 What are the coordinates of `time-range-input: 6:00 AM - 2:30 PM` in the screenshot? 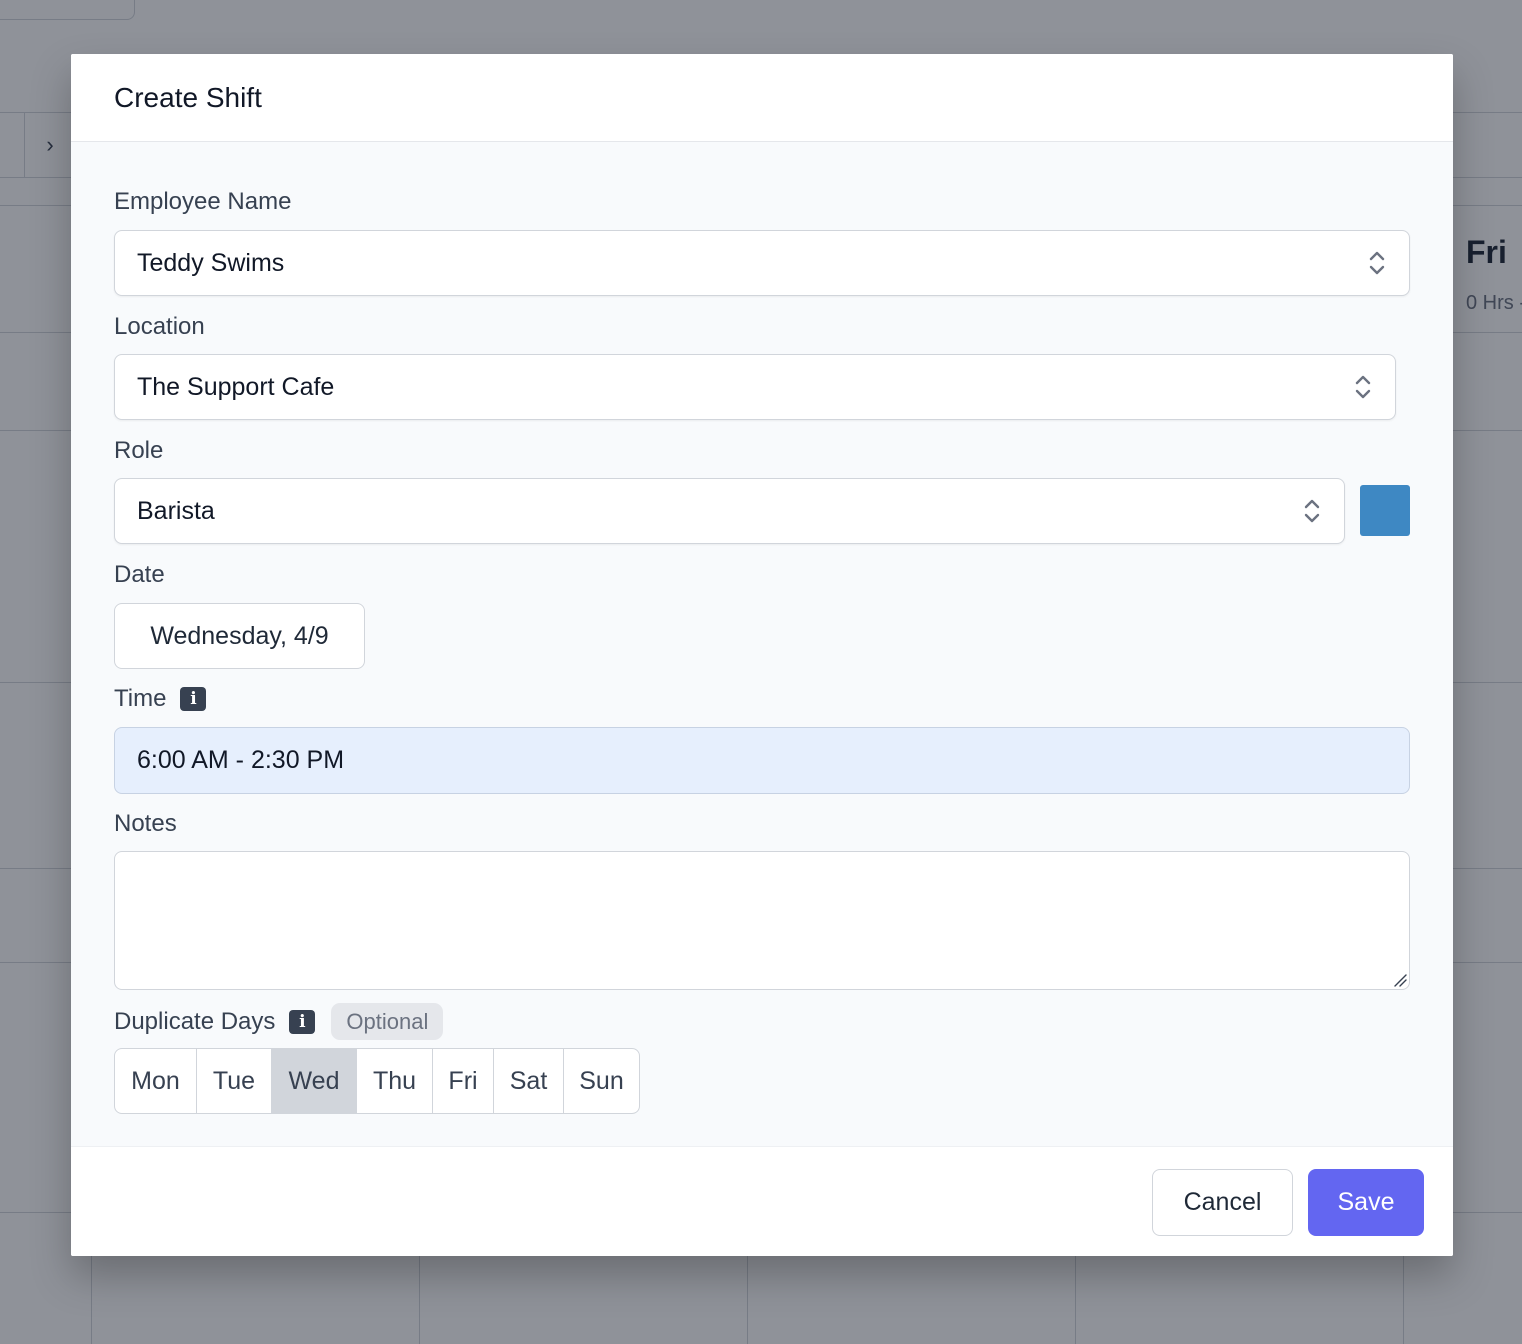 It's located at (762, 760).